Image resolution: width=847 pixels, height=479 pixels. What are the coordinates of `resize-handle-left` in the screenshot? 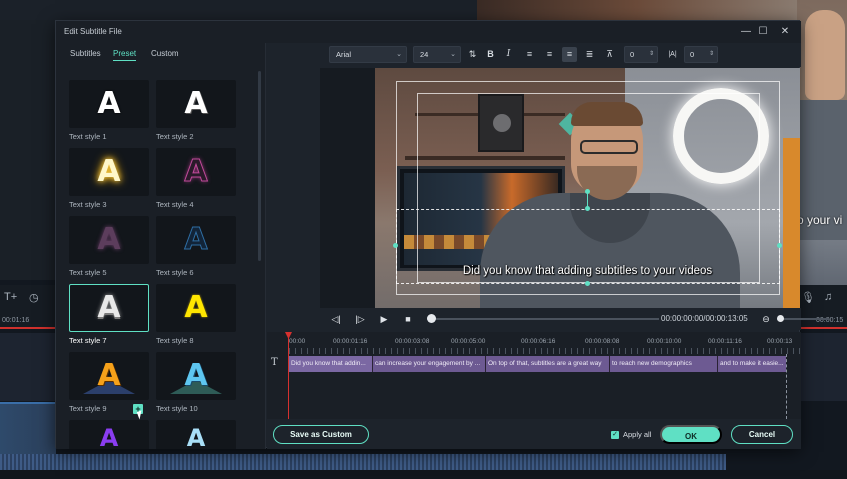 It's located at (395, 245).